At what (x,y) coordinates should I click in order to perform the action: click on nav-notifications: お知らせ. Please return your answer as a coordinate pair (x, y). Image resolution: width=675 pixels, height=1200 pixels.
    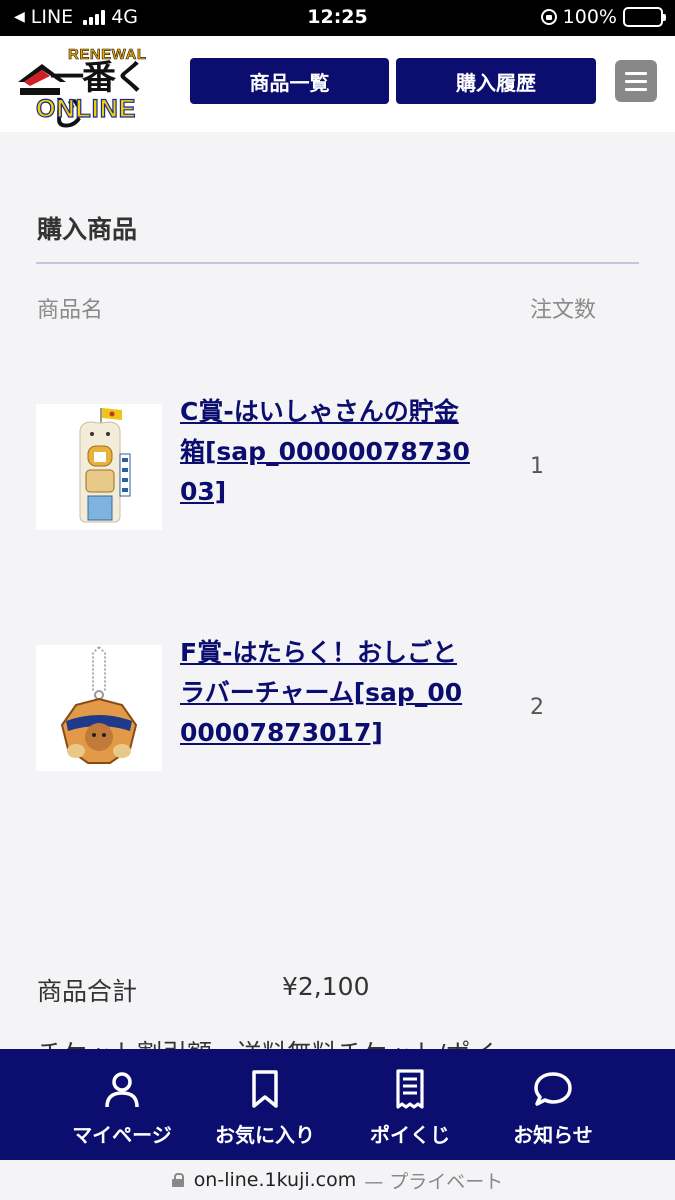
    Looking at the image, I should click on (553, 1104).